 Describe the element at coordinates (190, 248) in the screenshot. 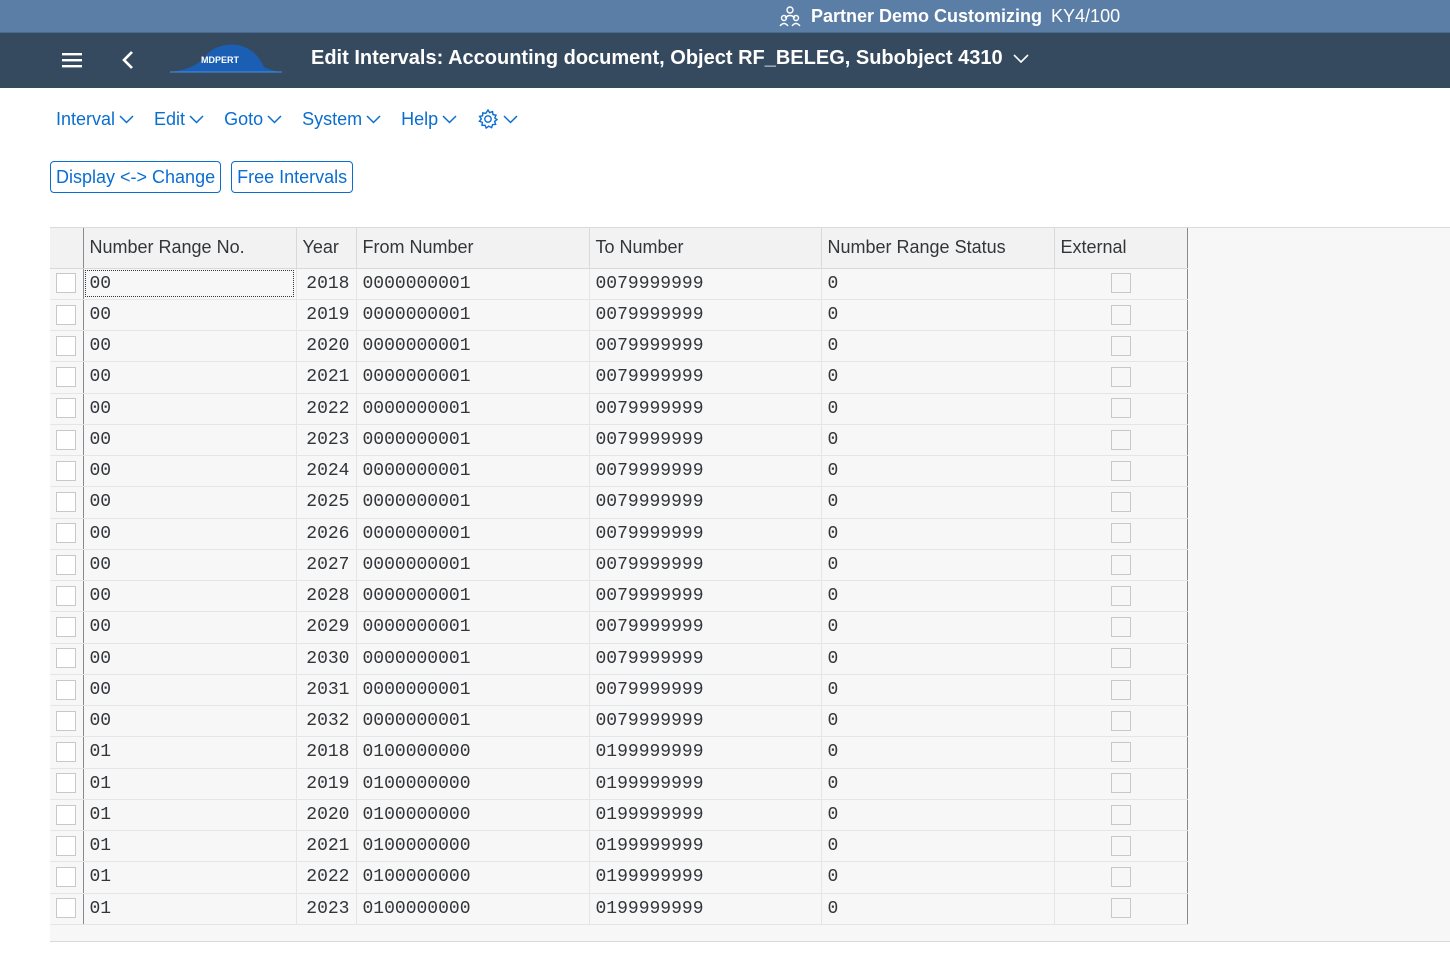

I see `column-header-number-range: Number Range No.` at that location.